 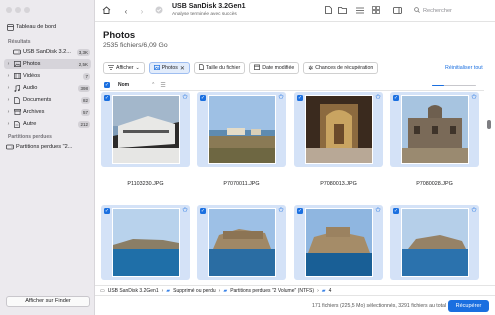 I want to click on search-icon, so click(x=417, y=11).